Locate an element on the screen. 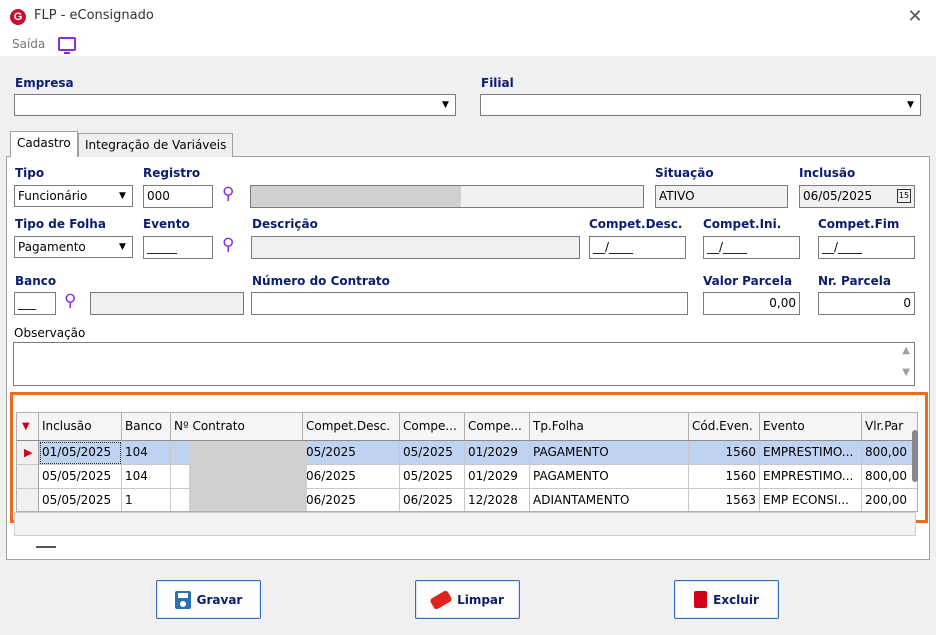 The height and width of the screenshot is (635, 936). cell-vlr-parcela: 200,00 is located at coordinates (889, 500).